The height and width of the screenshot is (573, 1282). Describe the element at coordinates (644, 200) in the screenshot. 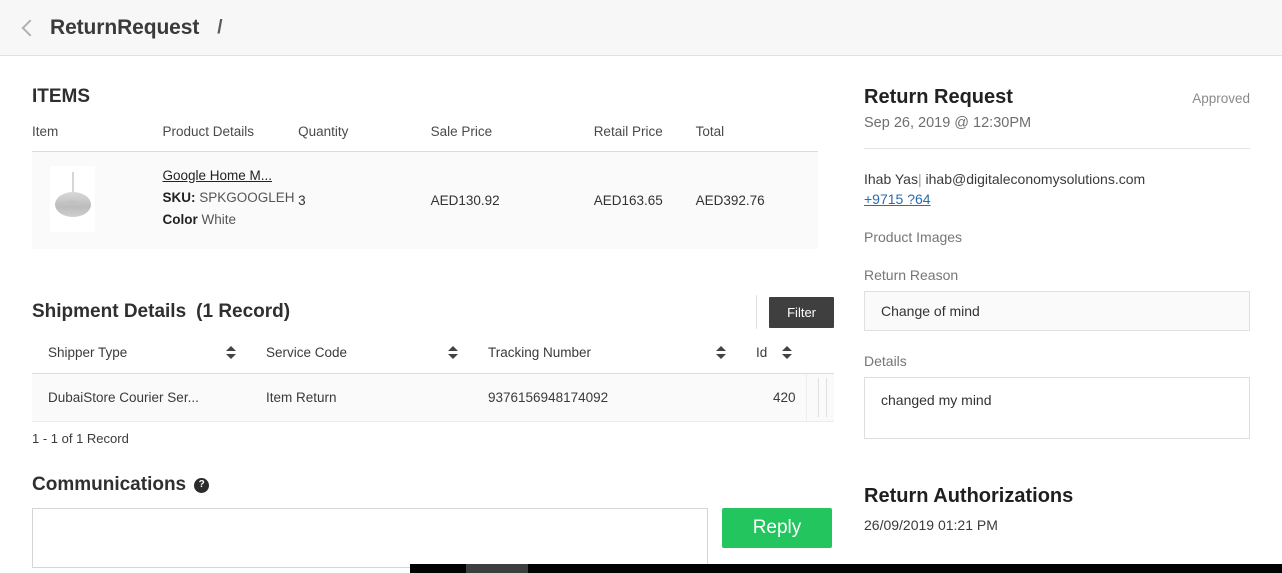

I see `item-retail-price: AED163.65` at that location.